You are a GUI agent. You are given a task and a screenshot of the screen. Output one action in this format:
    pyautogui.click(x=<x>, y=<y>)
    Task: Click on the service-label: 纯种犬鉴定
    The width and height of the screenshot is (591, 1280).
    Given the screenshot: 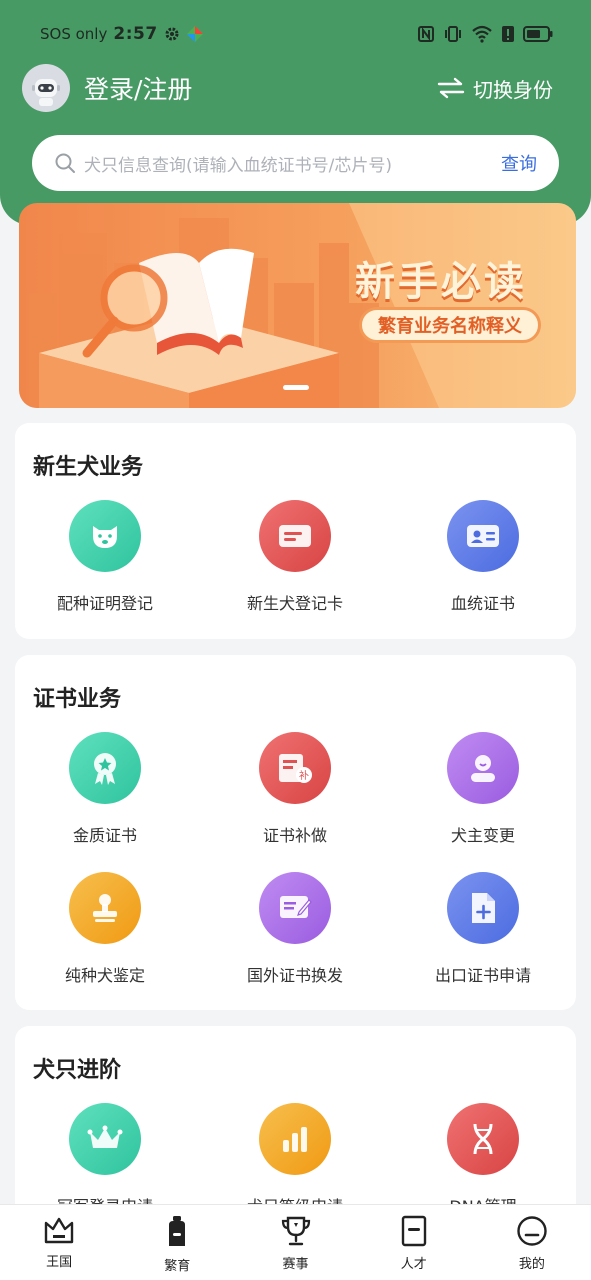 What is the action you would take?
    pyautogui.click(x=104, y=975)
    